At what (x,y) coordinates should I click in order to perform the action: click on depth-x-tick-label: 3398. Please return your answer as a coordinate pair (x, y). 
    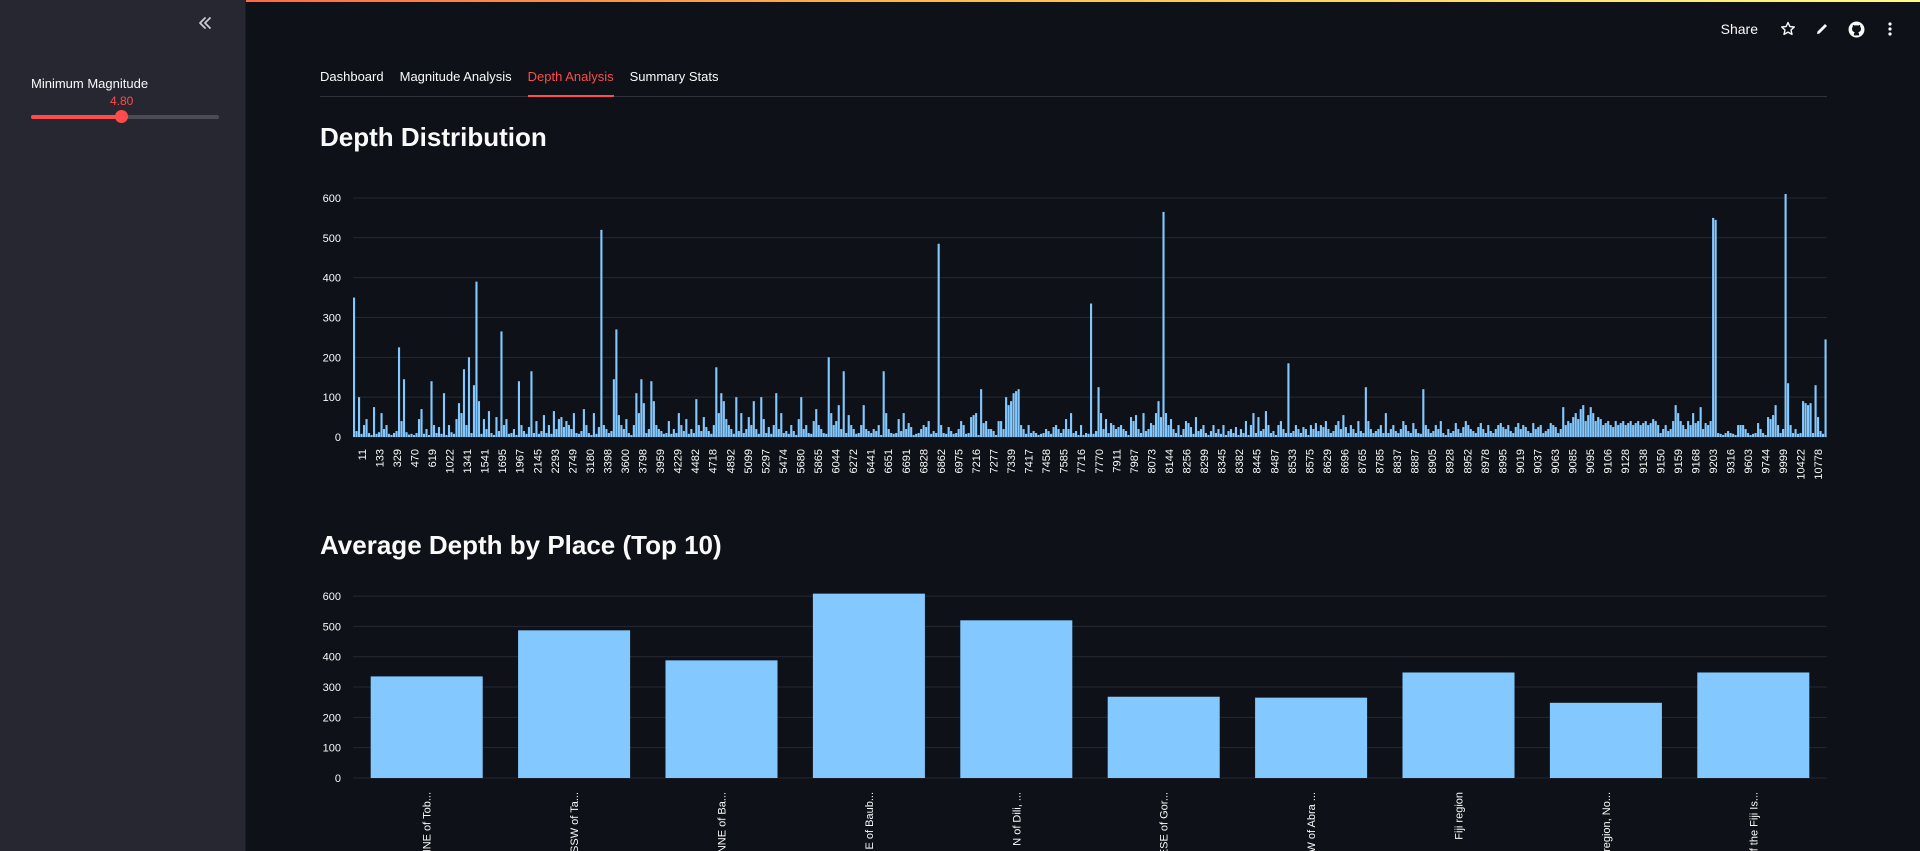
    Looking at the image, I should click on (608, 461).